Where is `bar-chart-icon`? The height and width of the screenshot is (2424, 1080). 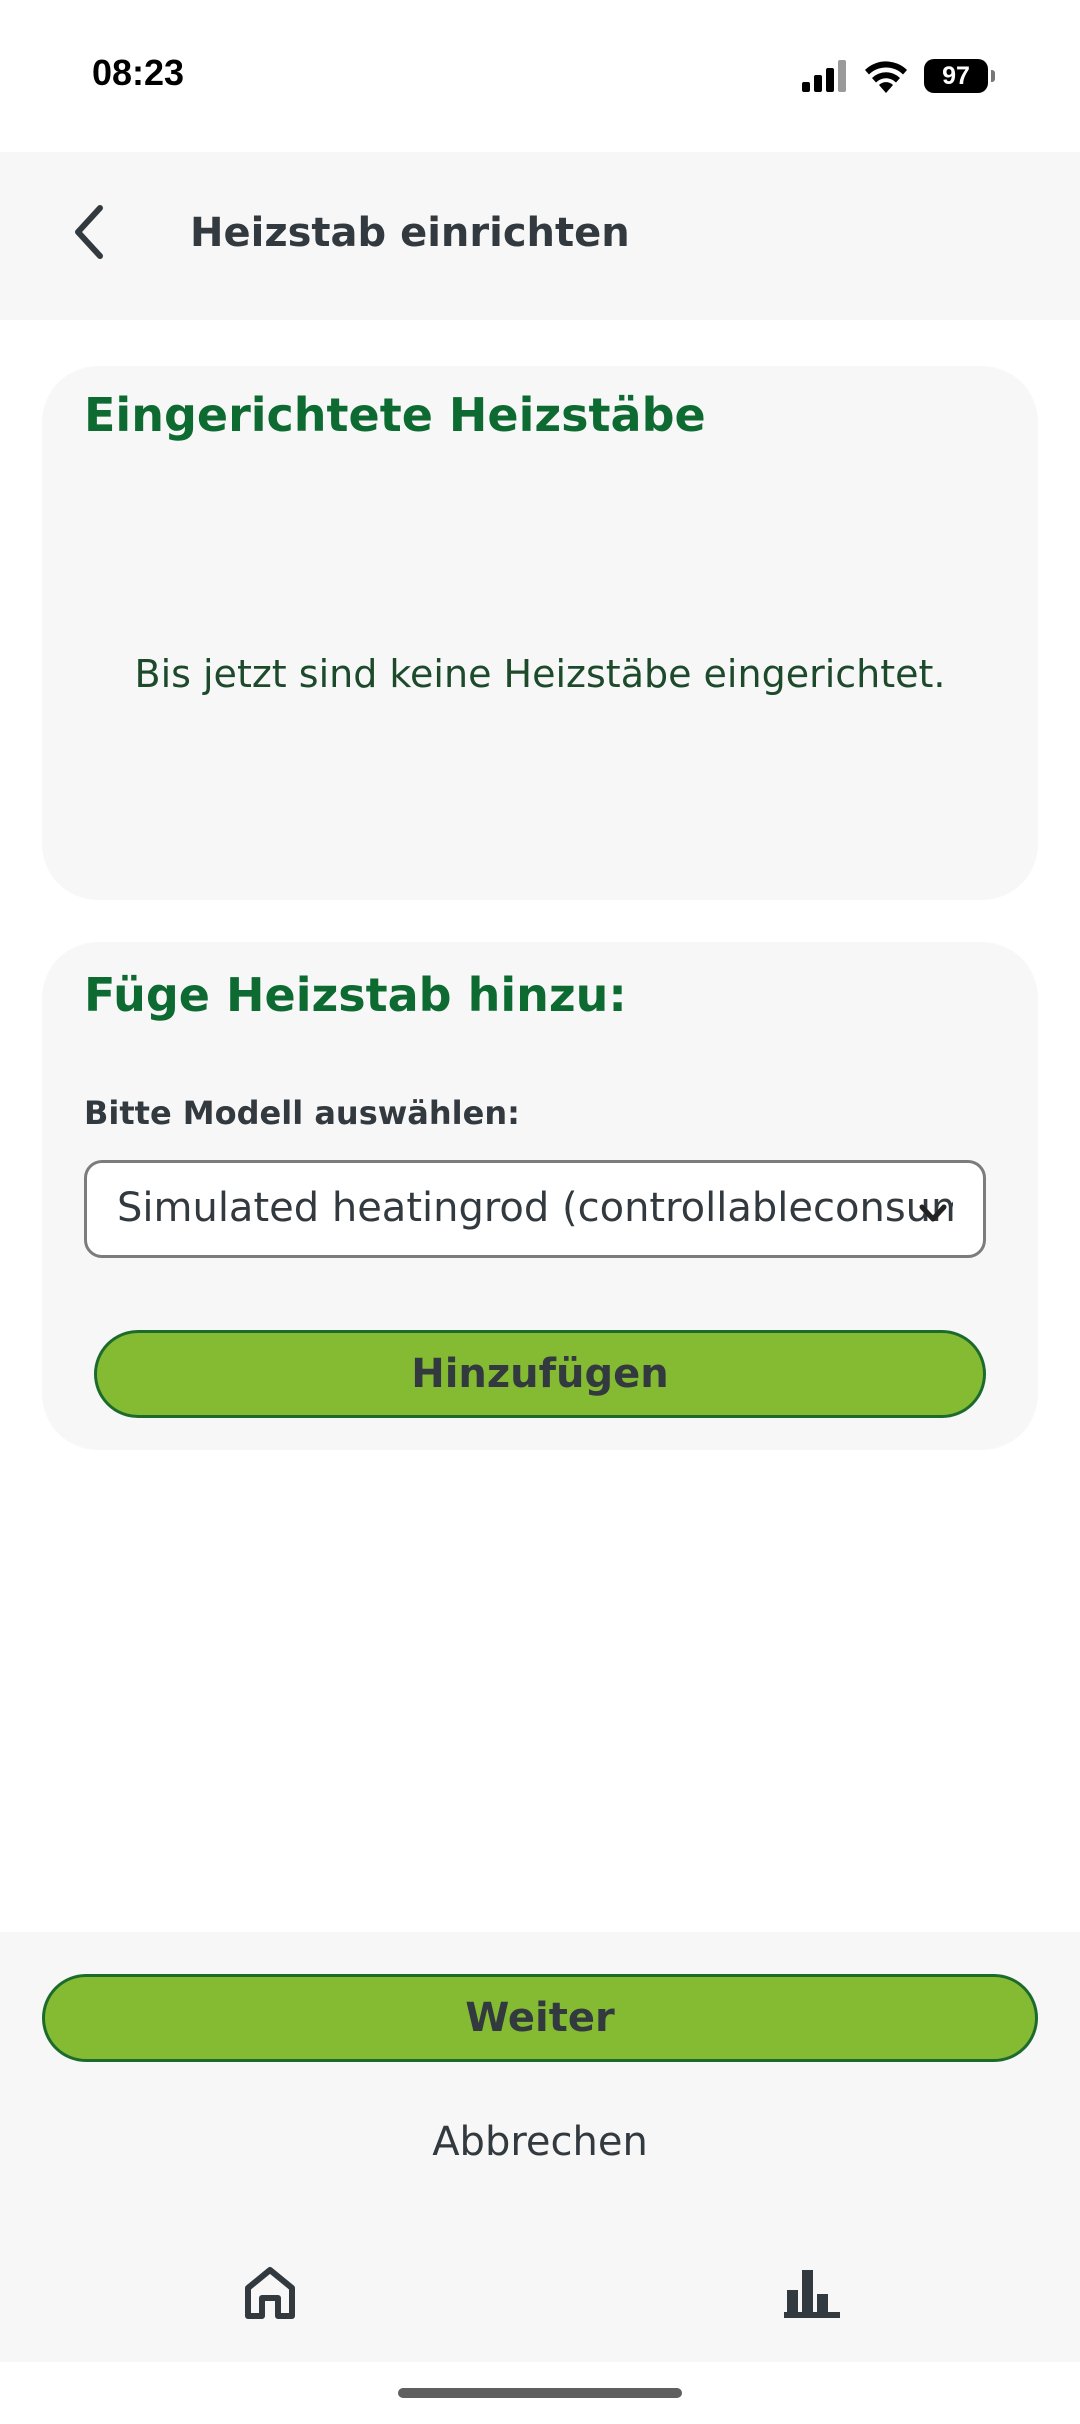 bar-chart-icon is located at coordinates (812, 2294).